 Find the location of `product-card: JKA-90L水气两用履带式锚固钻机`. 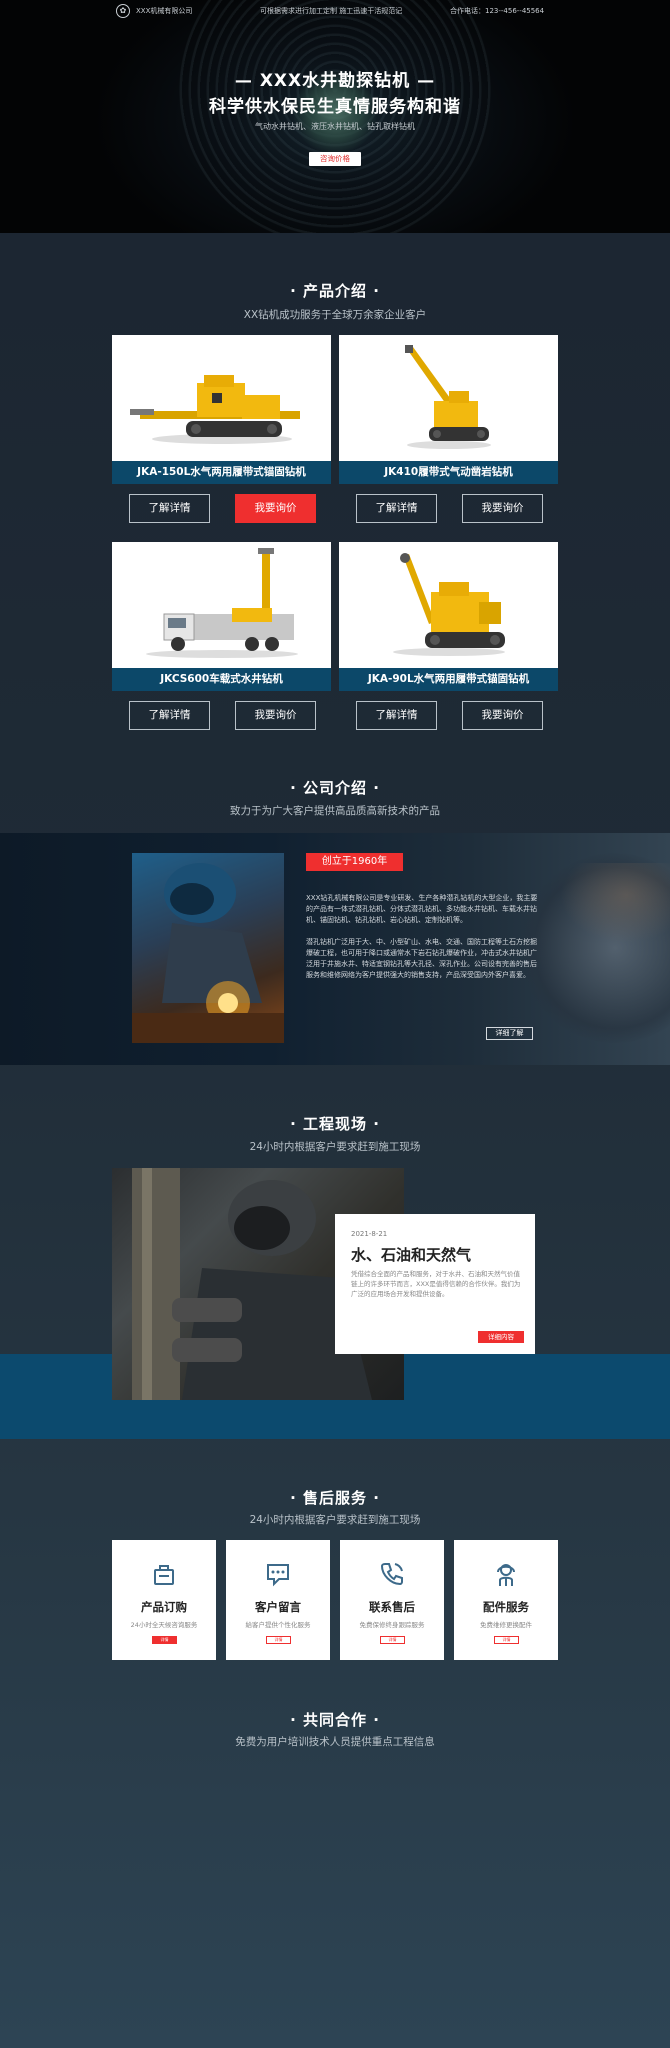

product-card: JKA-90L水气两用履带式锚固钻机 is located at coordinates (448, 616).